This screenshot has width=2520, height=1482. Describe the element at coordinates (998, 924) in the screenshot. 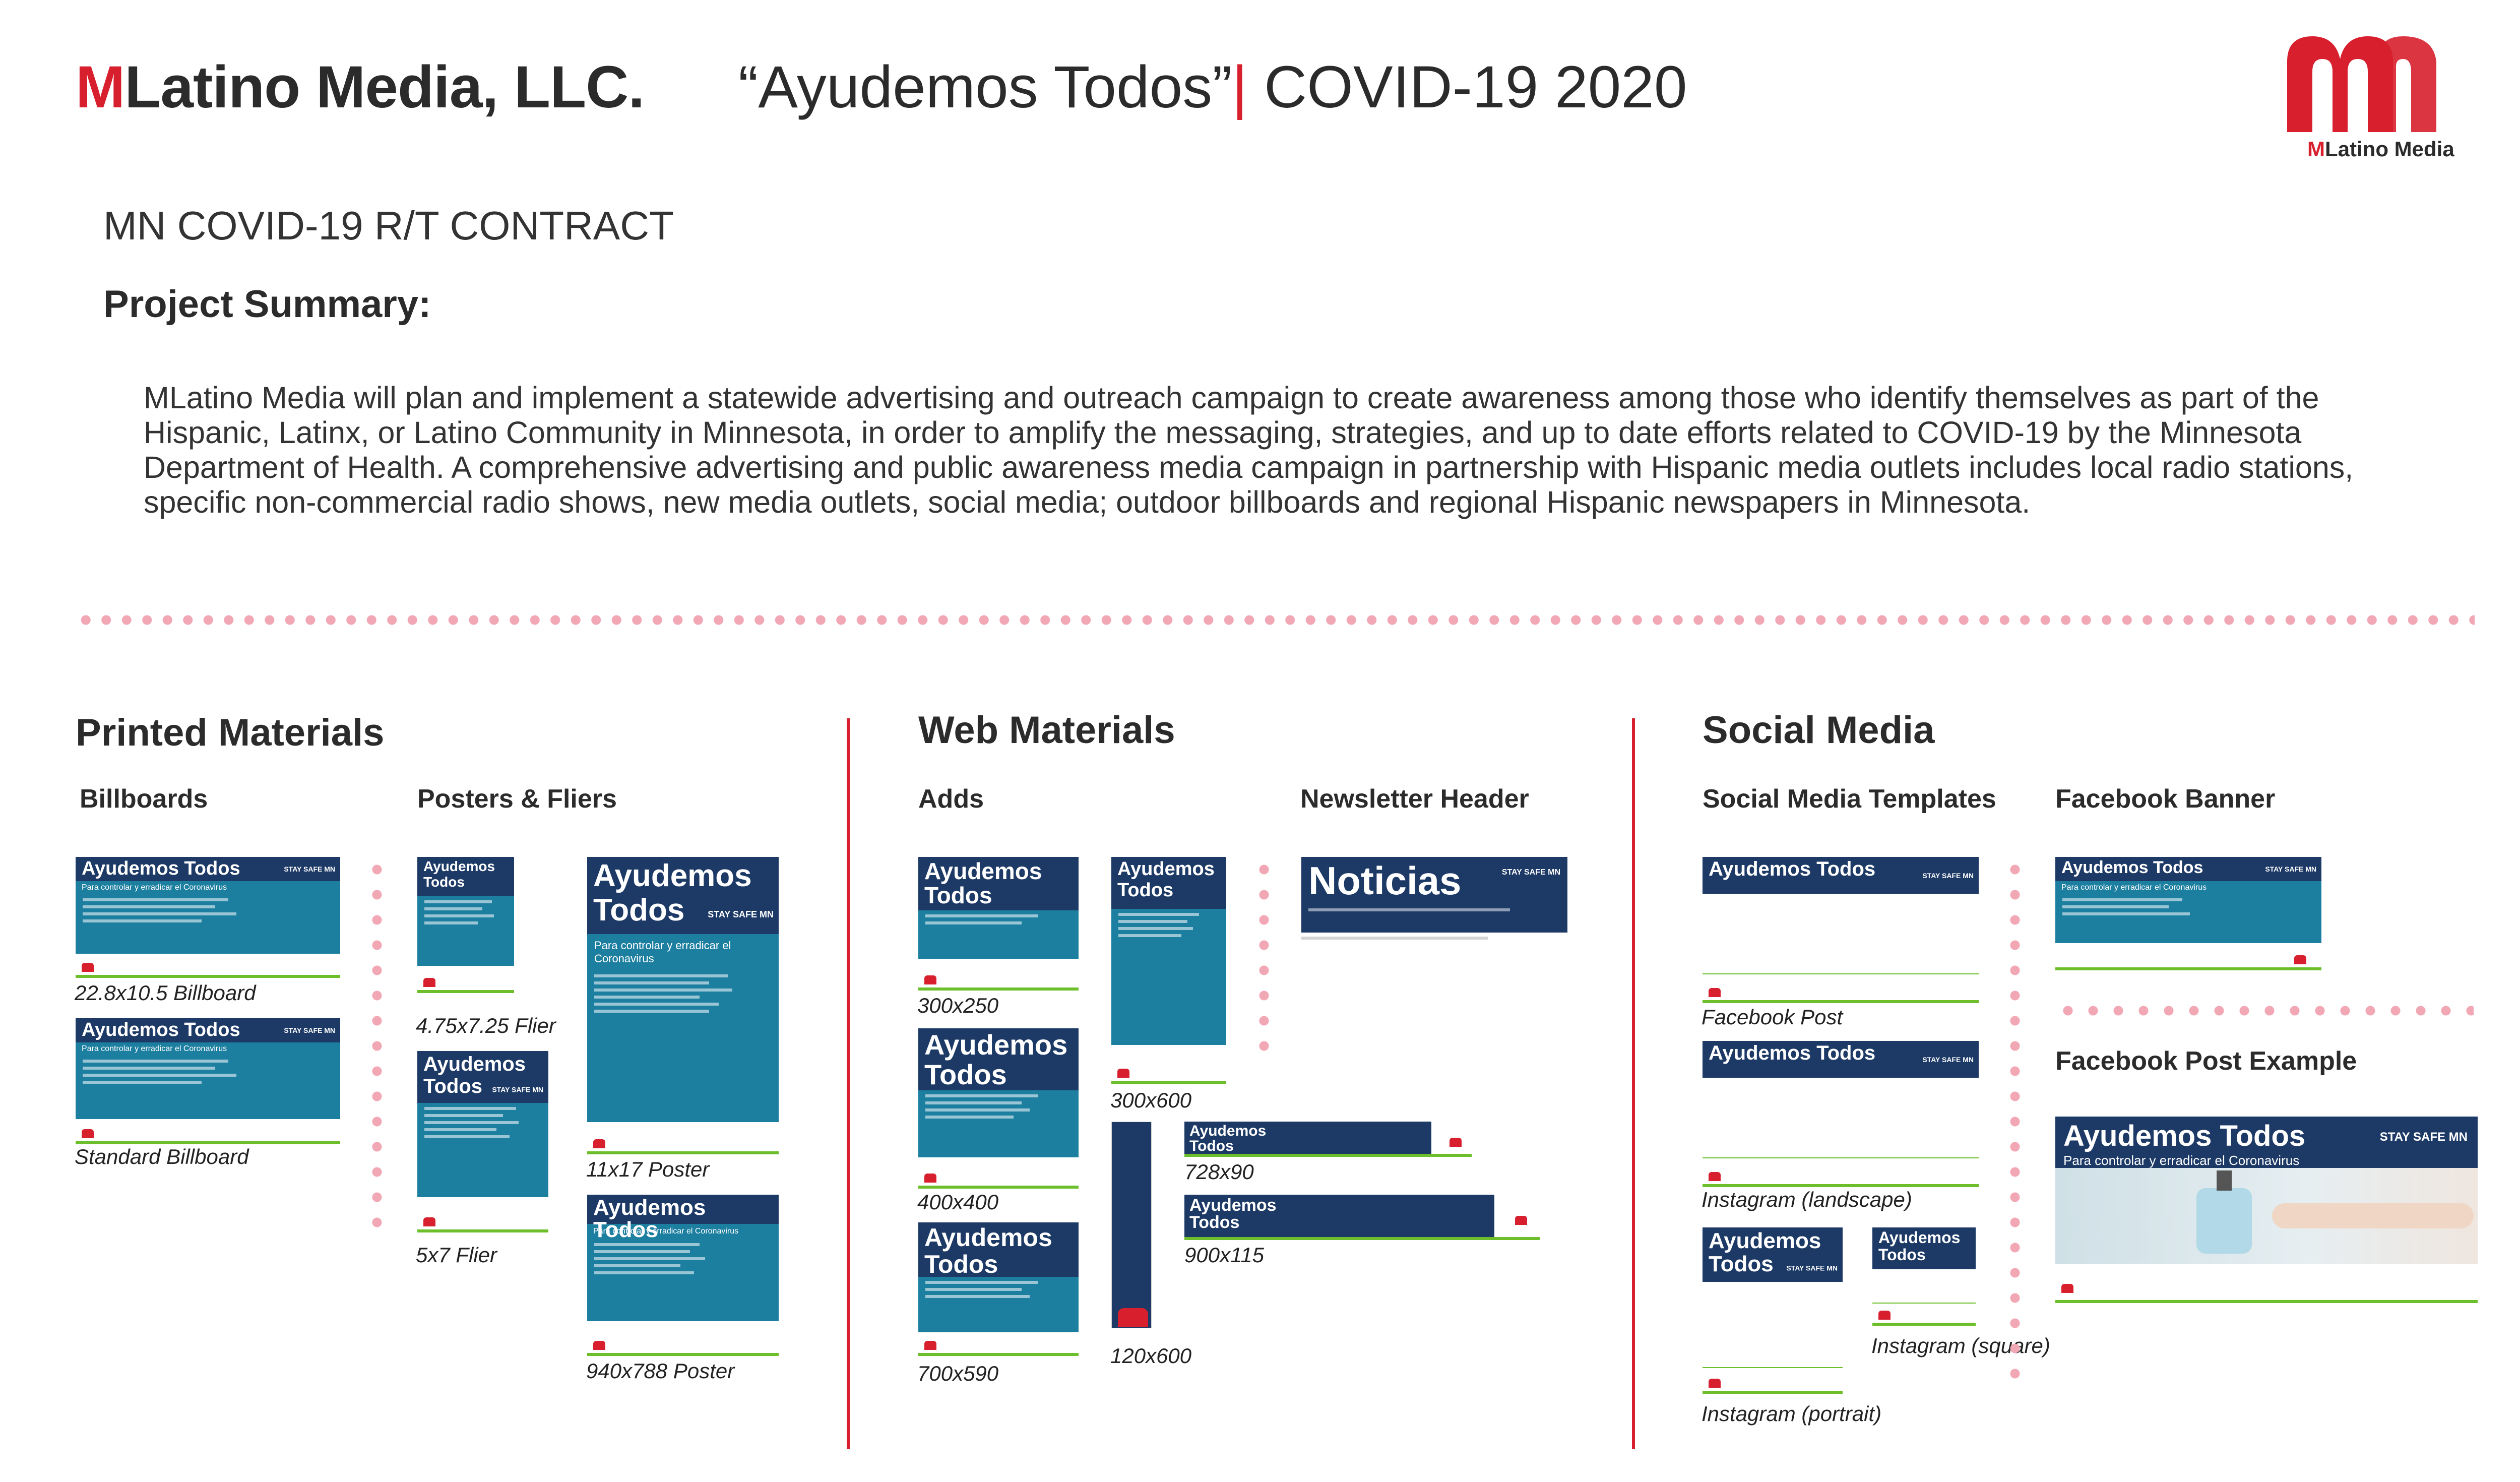

I see `ad-300x250-thumb: Ayudemos Todos` at that location.